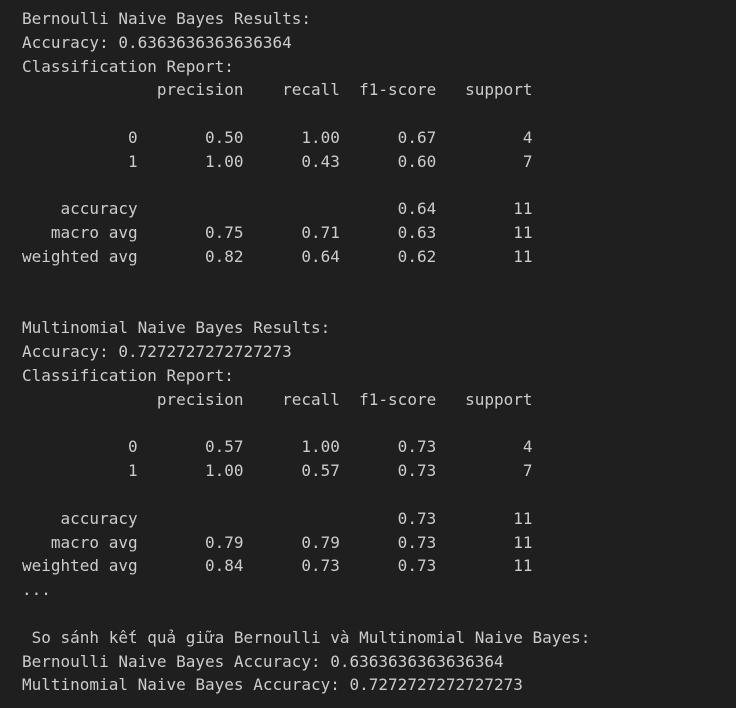 Image resolution: width=736 pixels, height=708 pixels. I want to click on report-row-class-1: 1 1.00 0.57 0.73 7, so click(277, 471).